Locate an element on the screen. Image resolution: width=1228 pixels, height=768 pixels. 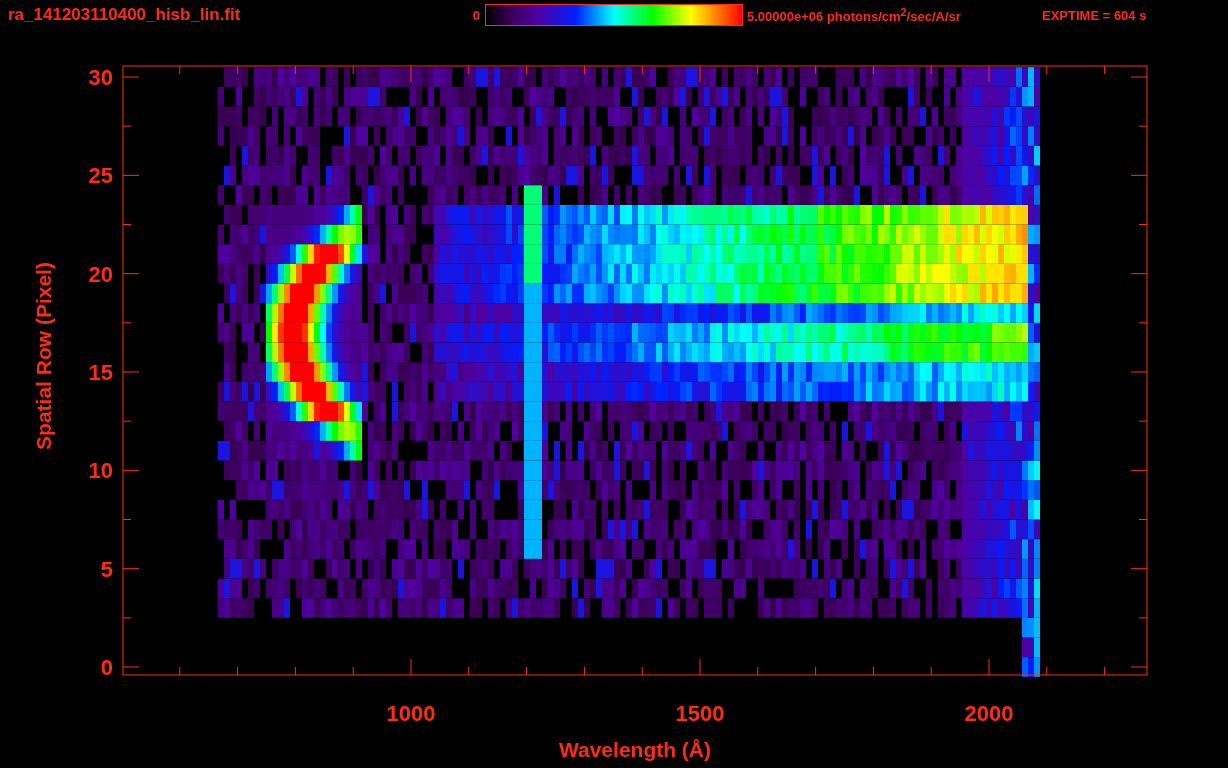
y-tick-label: 10 is located at coordinates (100, 471).